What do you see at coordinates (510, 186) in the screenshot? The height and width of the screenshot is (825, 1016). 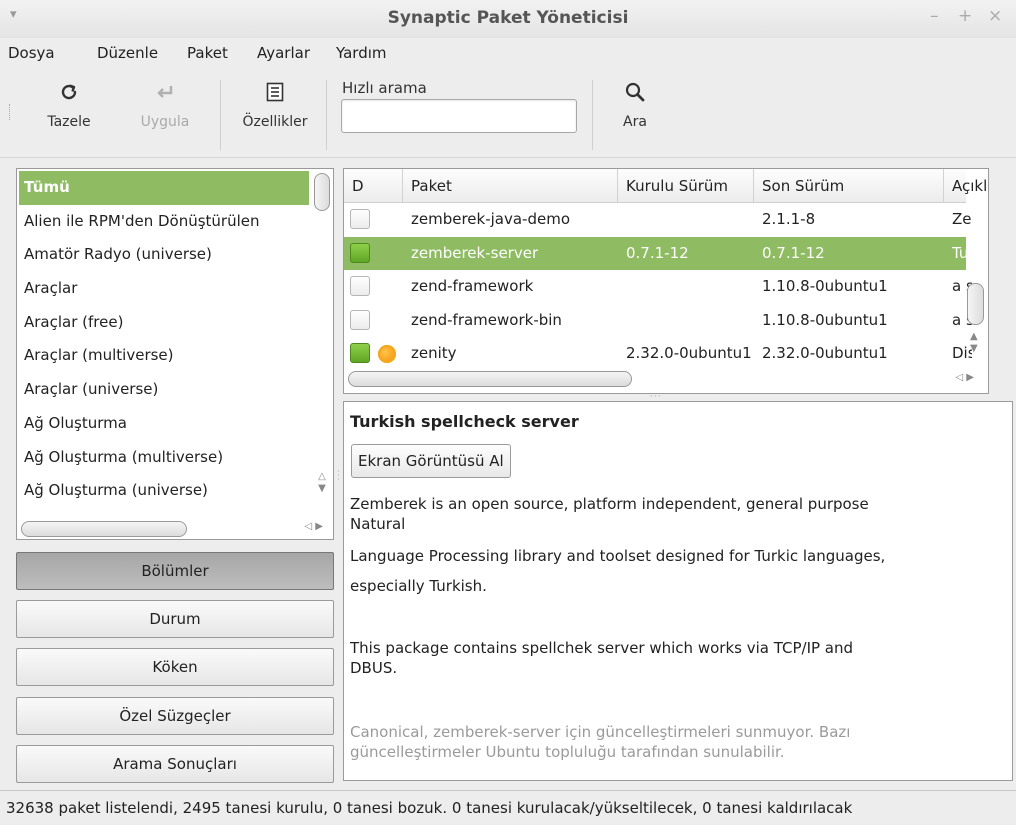 I see `column-header-package: Paket` at bounding box center [510, 186].